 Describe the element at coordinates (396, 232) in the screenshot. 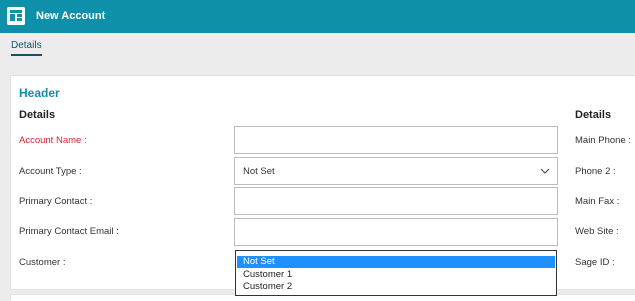

I see `primary-contact-email-input` at that location.